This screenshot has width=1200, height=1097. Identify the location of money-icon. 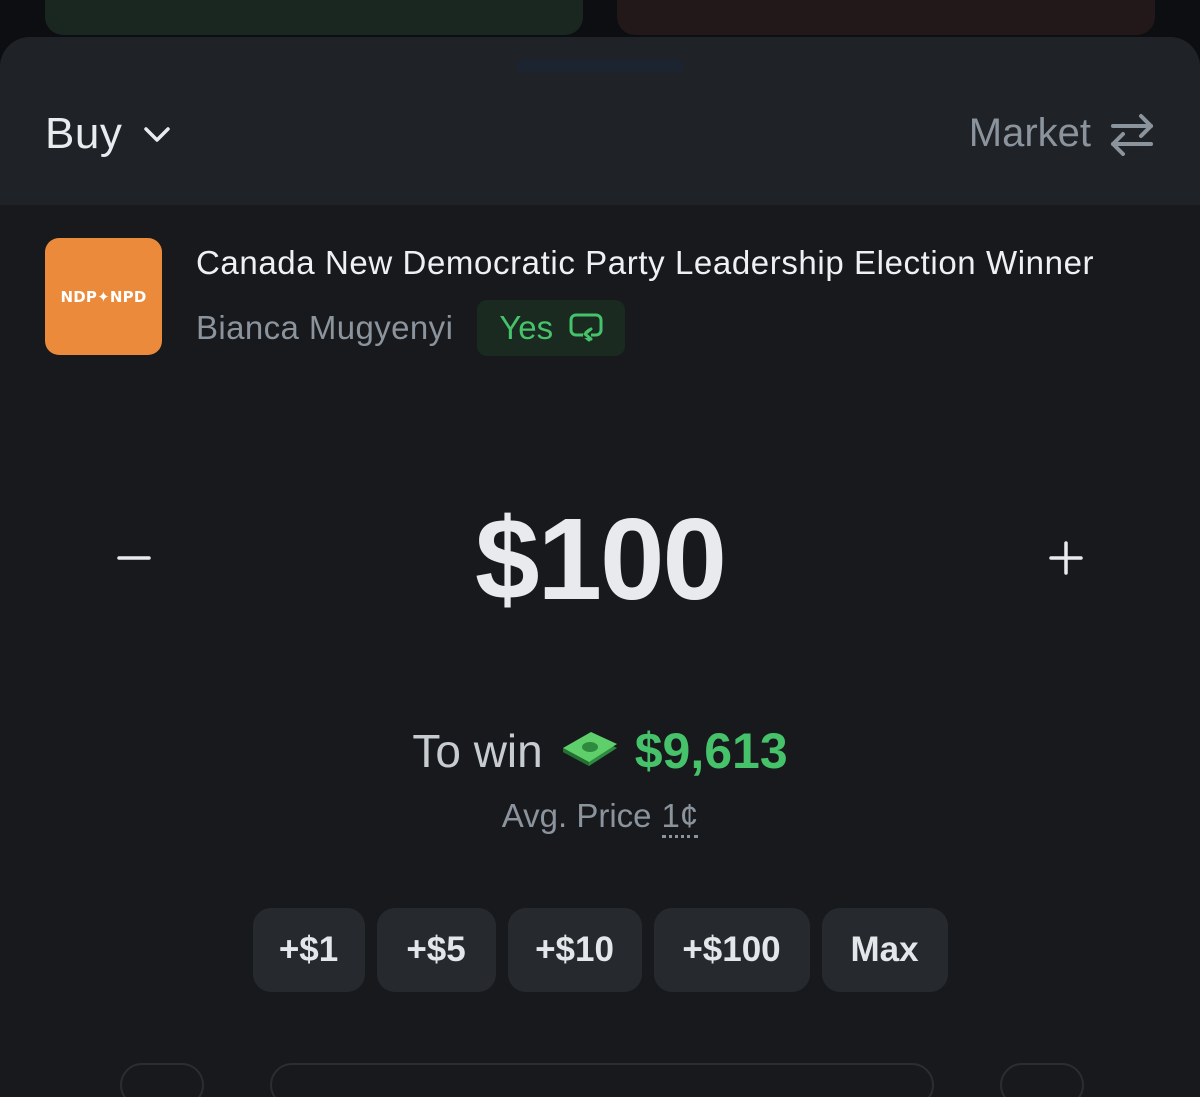
(589, 749).